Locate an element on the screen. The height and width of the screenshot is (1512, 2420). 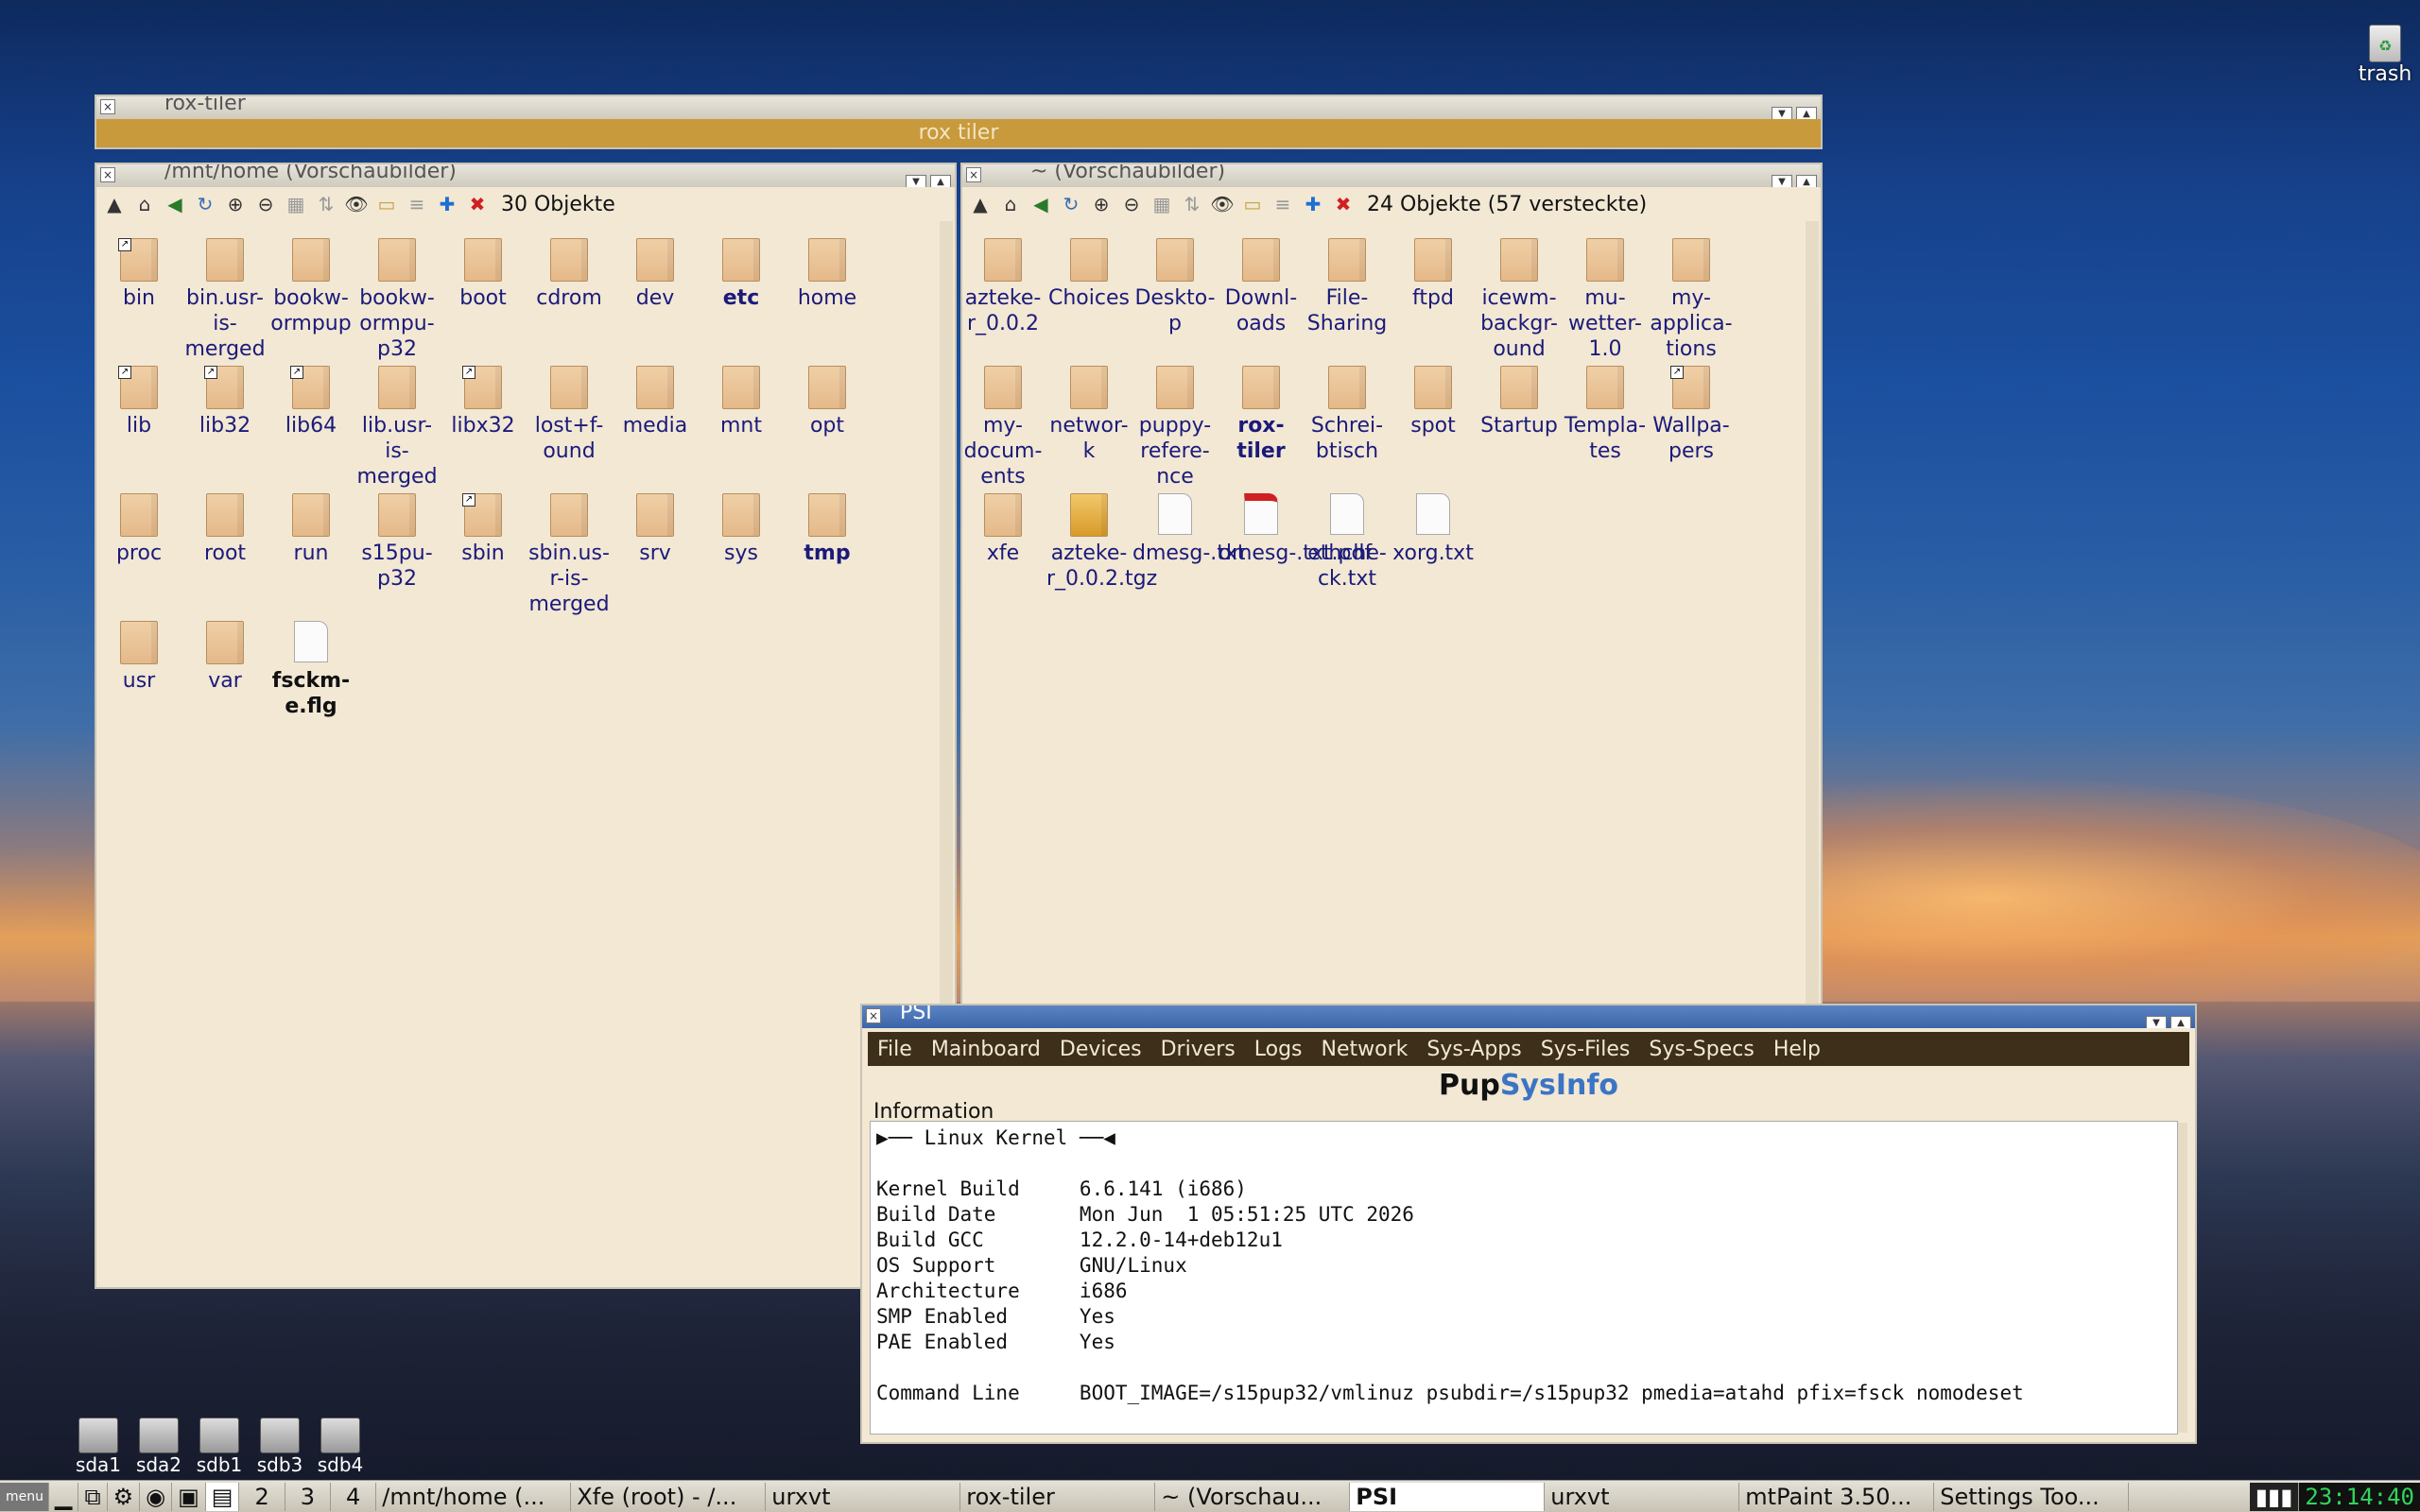
file-item: fsckm-e.flg is located at coordinates (311, 670).